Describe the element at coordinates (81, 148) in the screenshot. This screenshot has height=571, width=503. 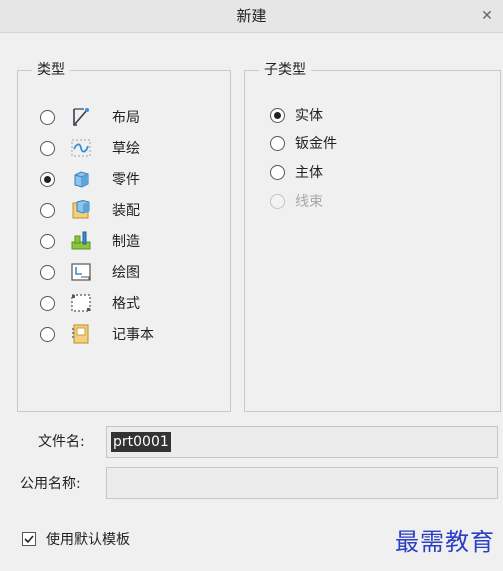
I see `sketch-icon` at that location.